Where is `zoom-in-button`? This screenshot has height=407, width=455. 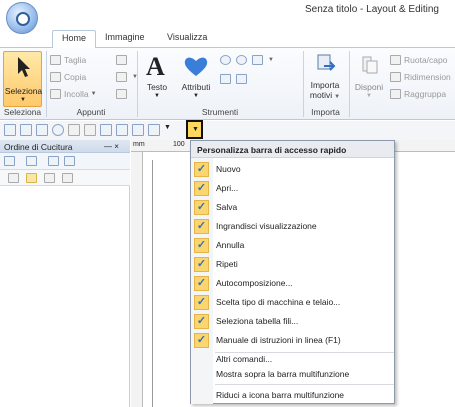 zoom-in-button is located at coordinates (227, 60).